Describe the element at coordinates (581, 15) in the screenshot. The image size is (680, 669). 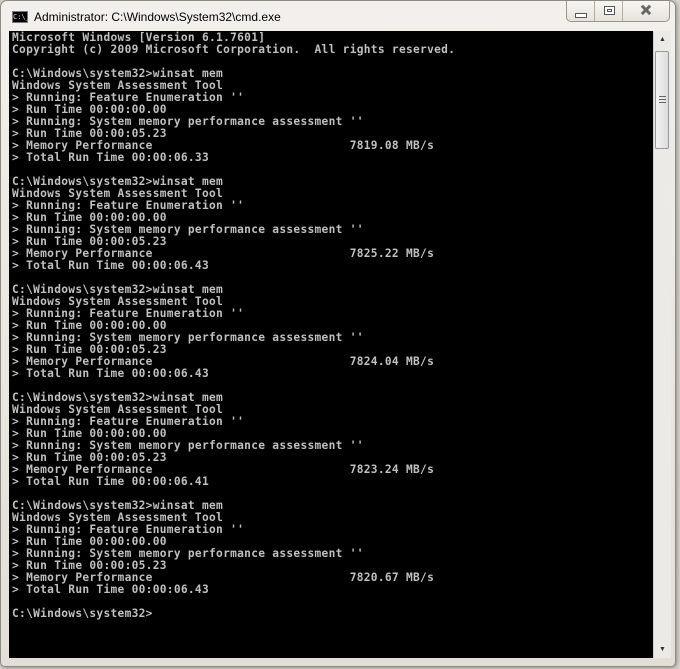
I see `minimize-icon` at that location.